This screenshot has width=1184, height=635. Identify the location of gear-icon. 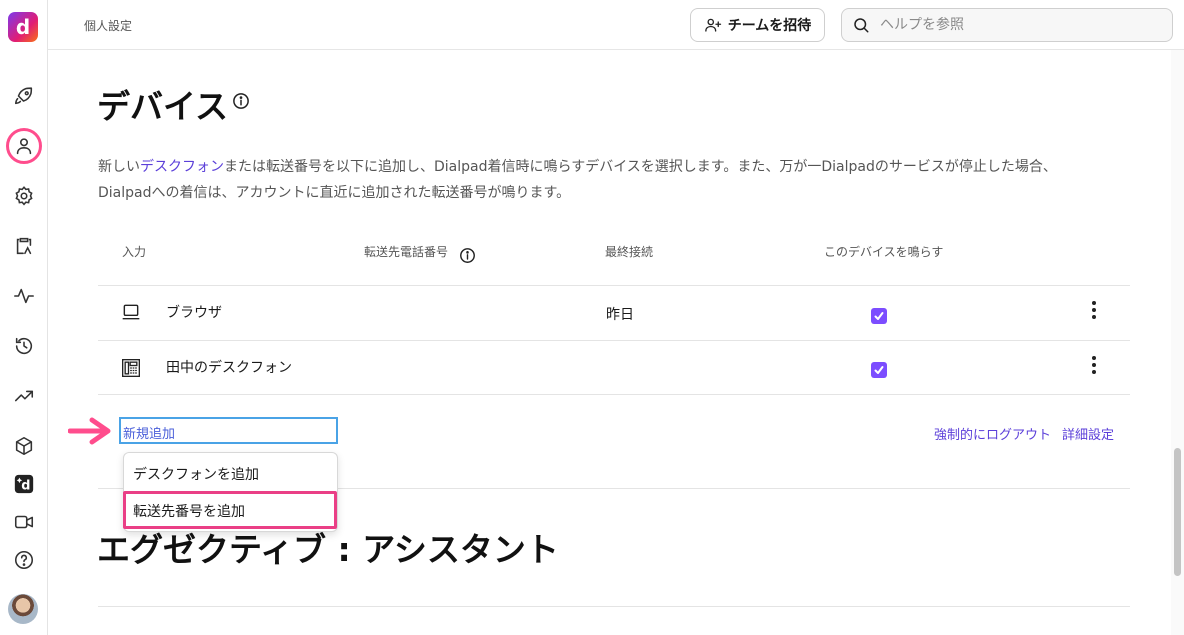
(24, 196).